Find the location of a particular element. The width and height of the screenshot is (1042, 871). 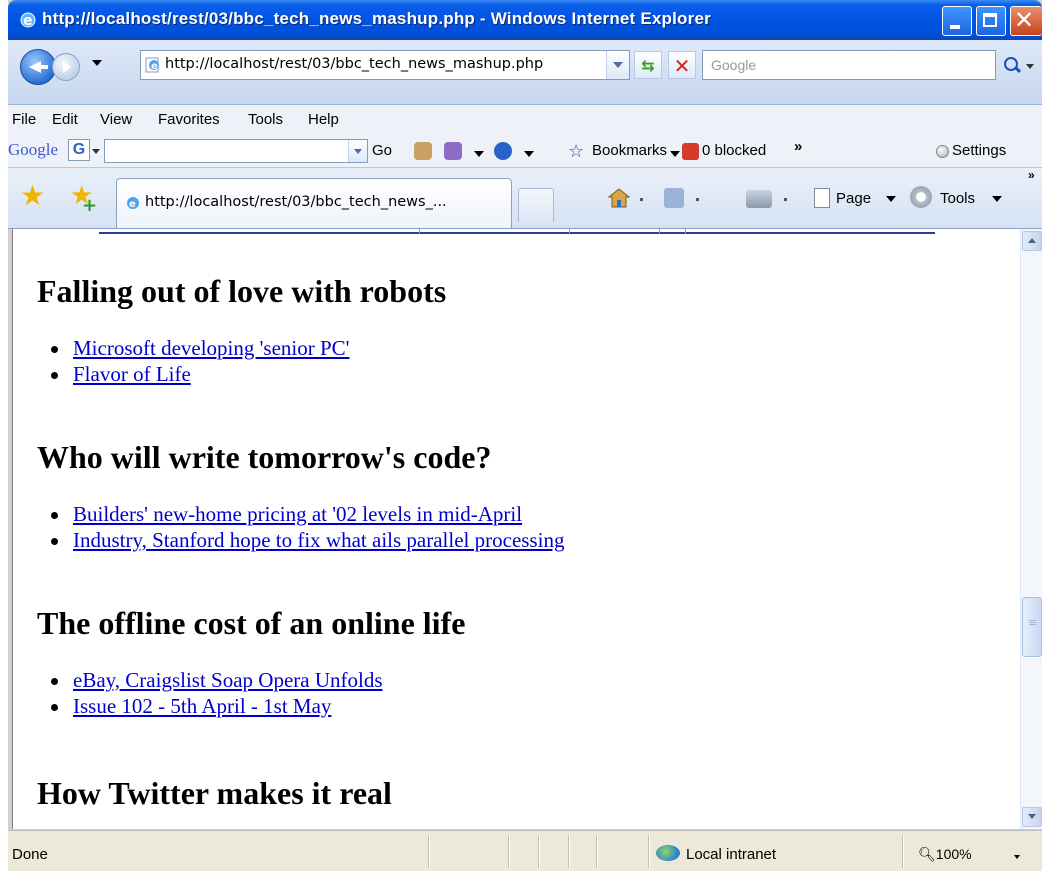

stop-icon: ✕ is located at coordinates (682, 66).